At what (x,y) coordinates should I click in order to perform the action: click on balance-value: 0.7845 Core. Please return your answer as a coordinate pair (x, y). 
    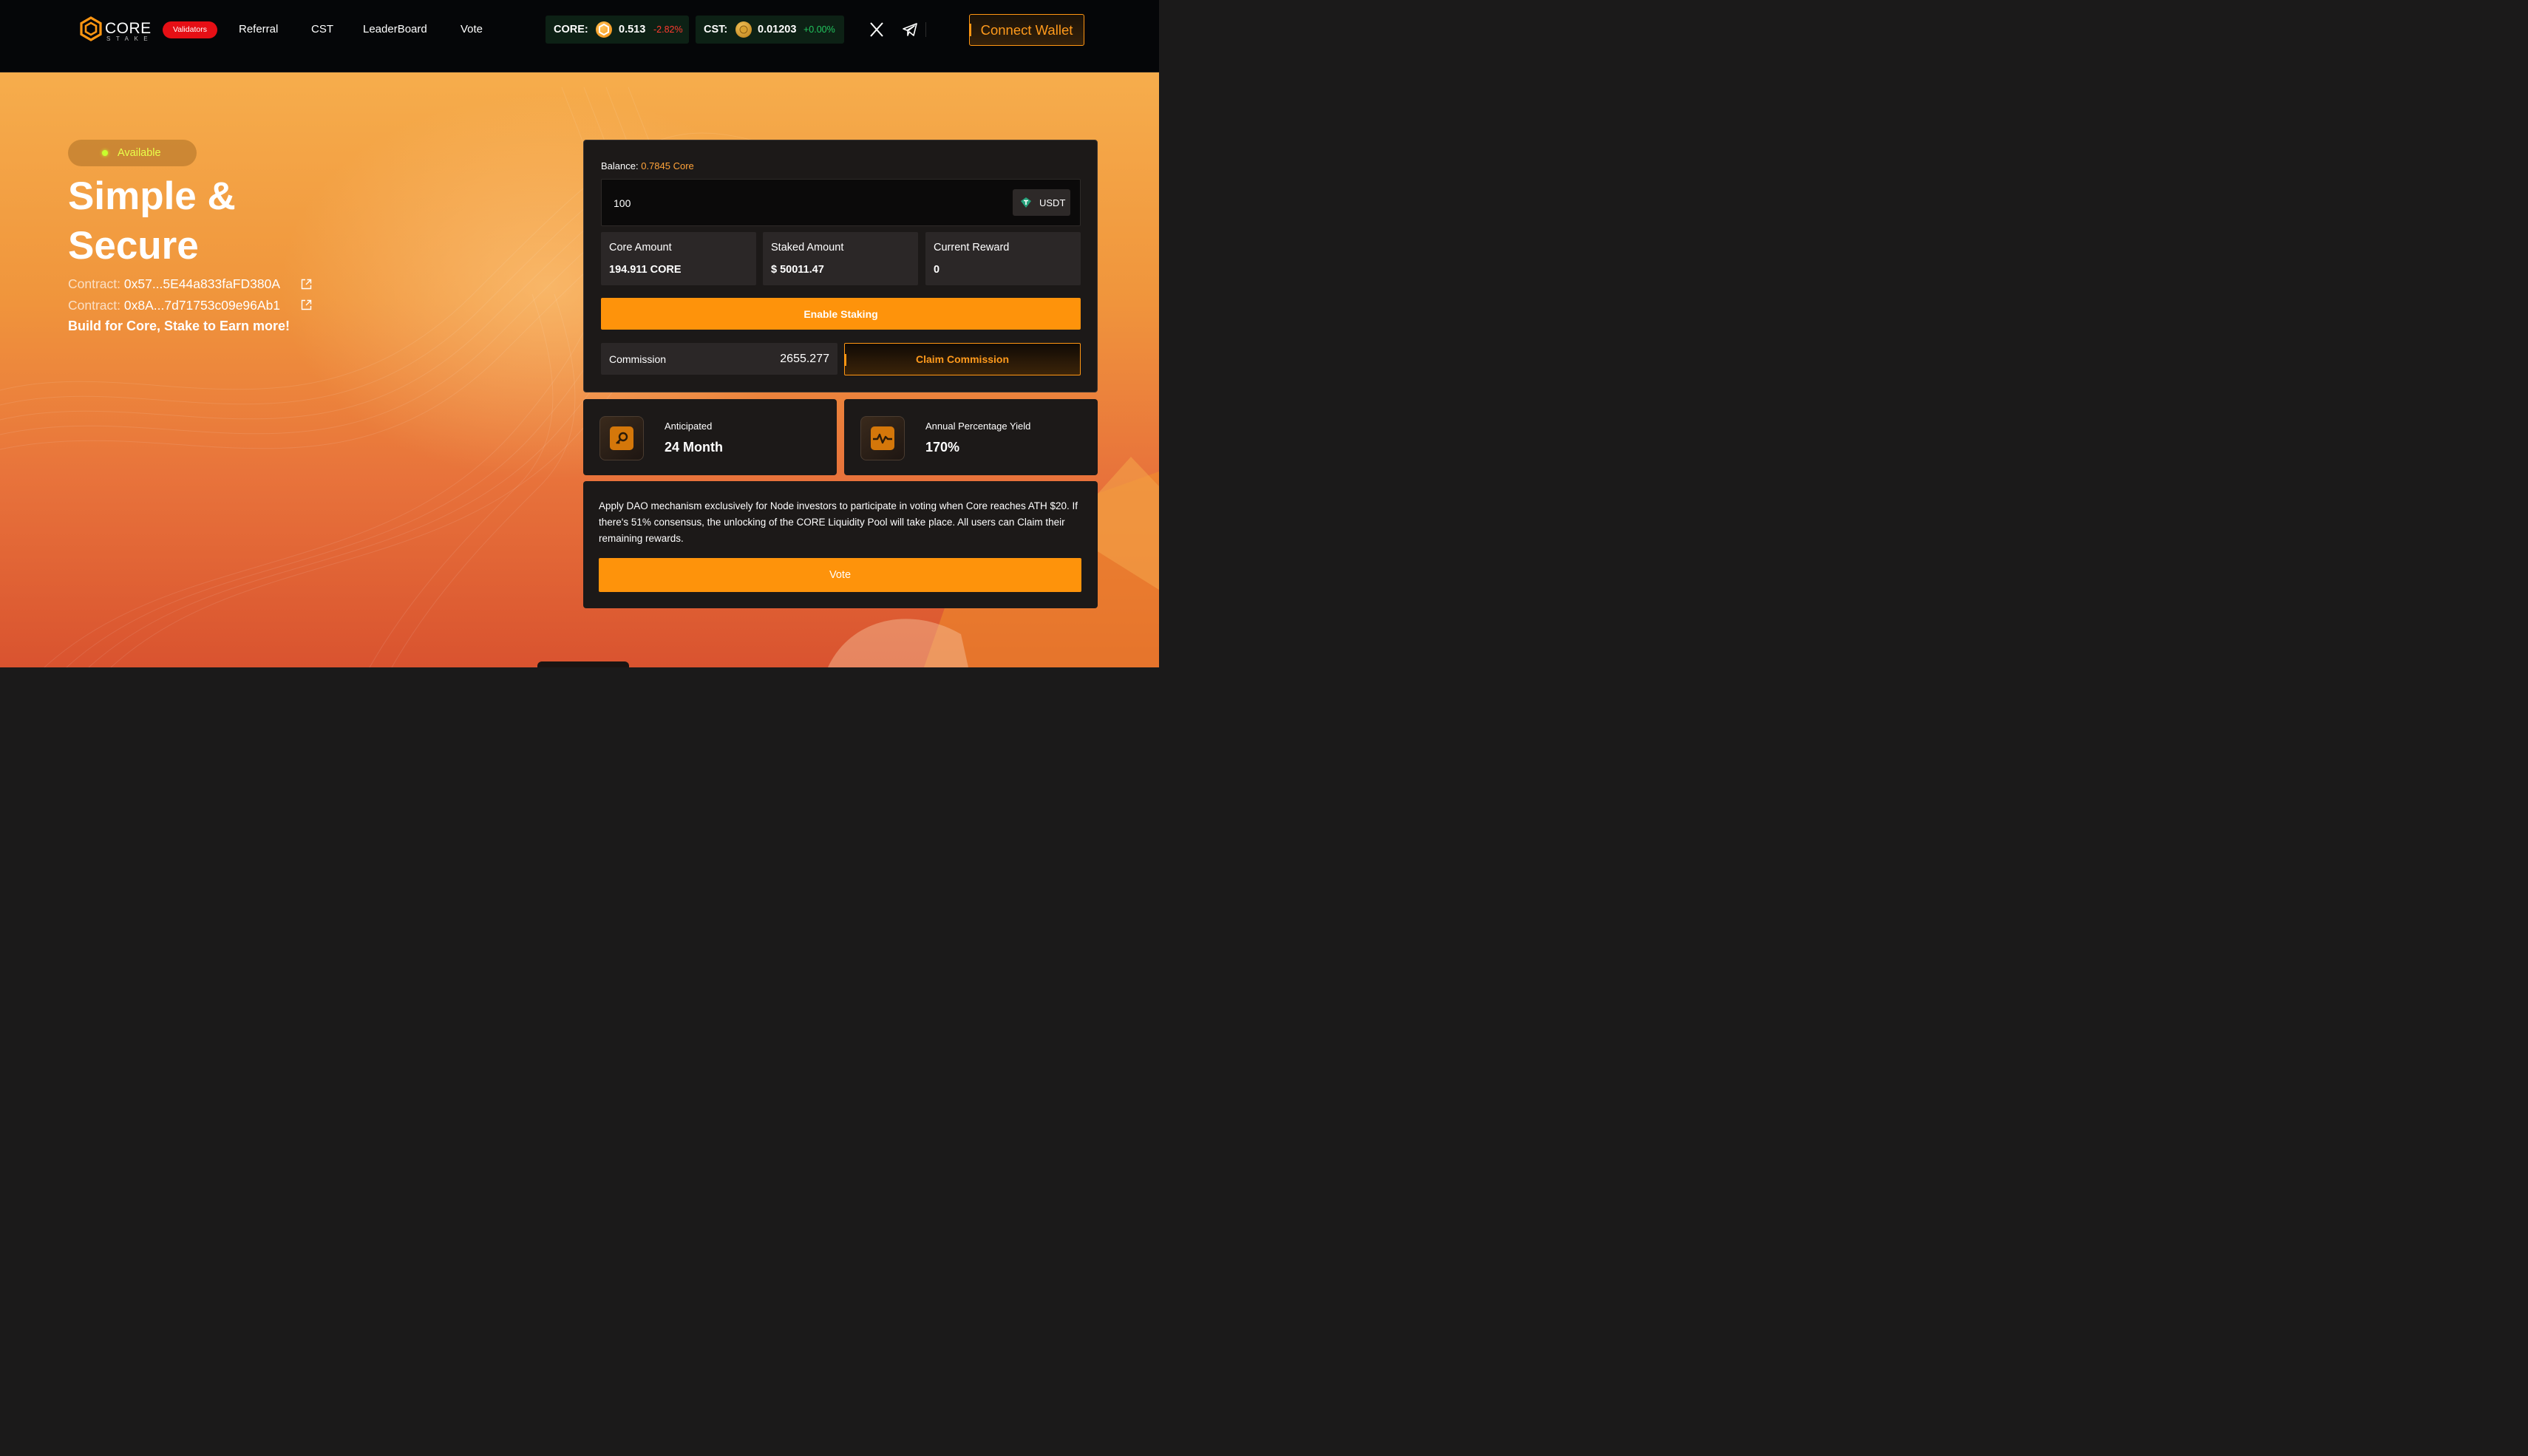
    Looking at the image, I should click on (667, 165).